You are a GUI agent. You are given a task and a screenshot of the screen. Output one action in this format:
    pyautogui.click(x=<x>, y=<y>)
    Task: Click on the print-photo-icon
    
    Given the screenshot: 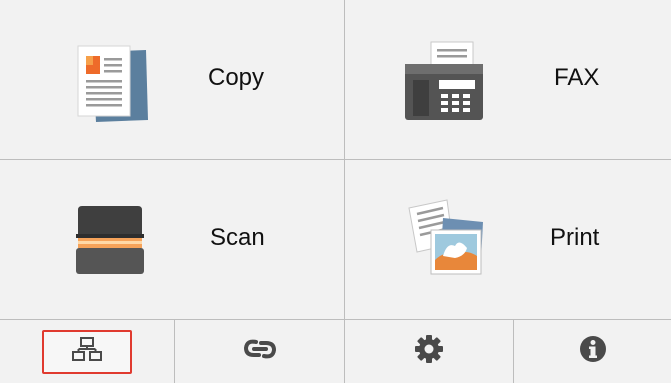 What is the action you would take?
    pyautogui.click(x=444, y=241)
    